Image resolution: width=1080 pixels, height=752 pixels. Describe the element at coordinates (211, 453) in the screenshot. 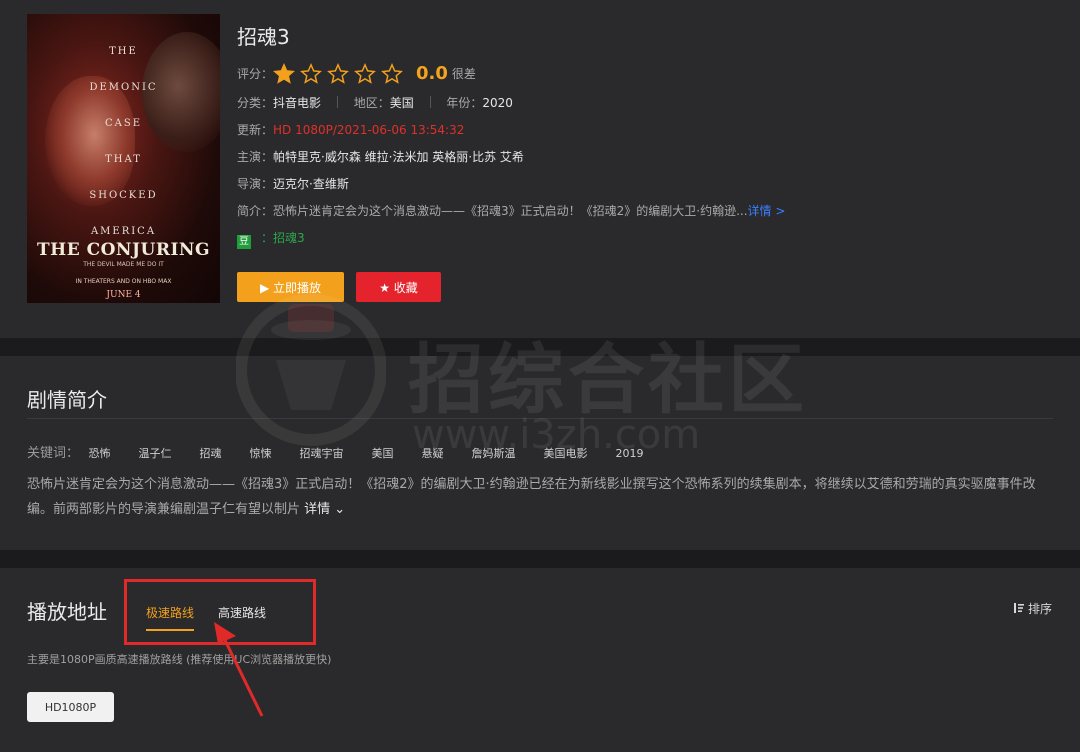

I see `keyword-link: 招魂` at that location.